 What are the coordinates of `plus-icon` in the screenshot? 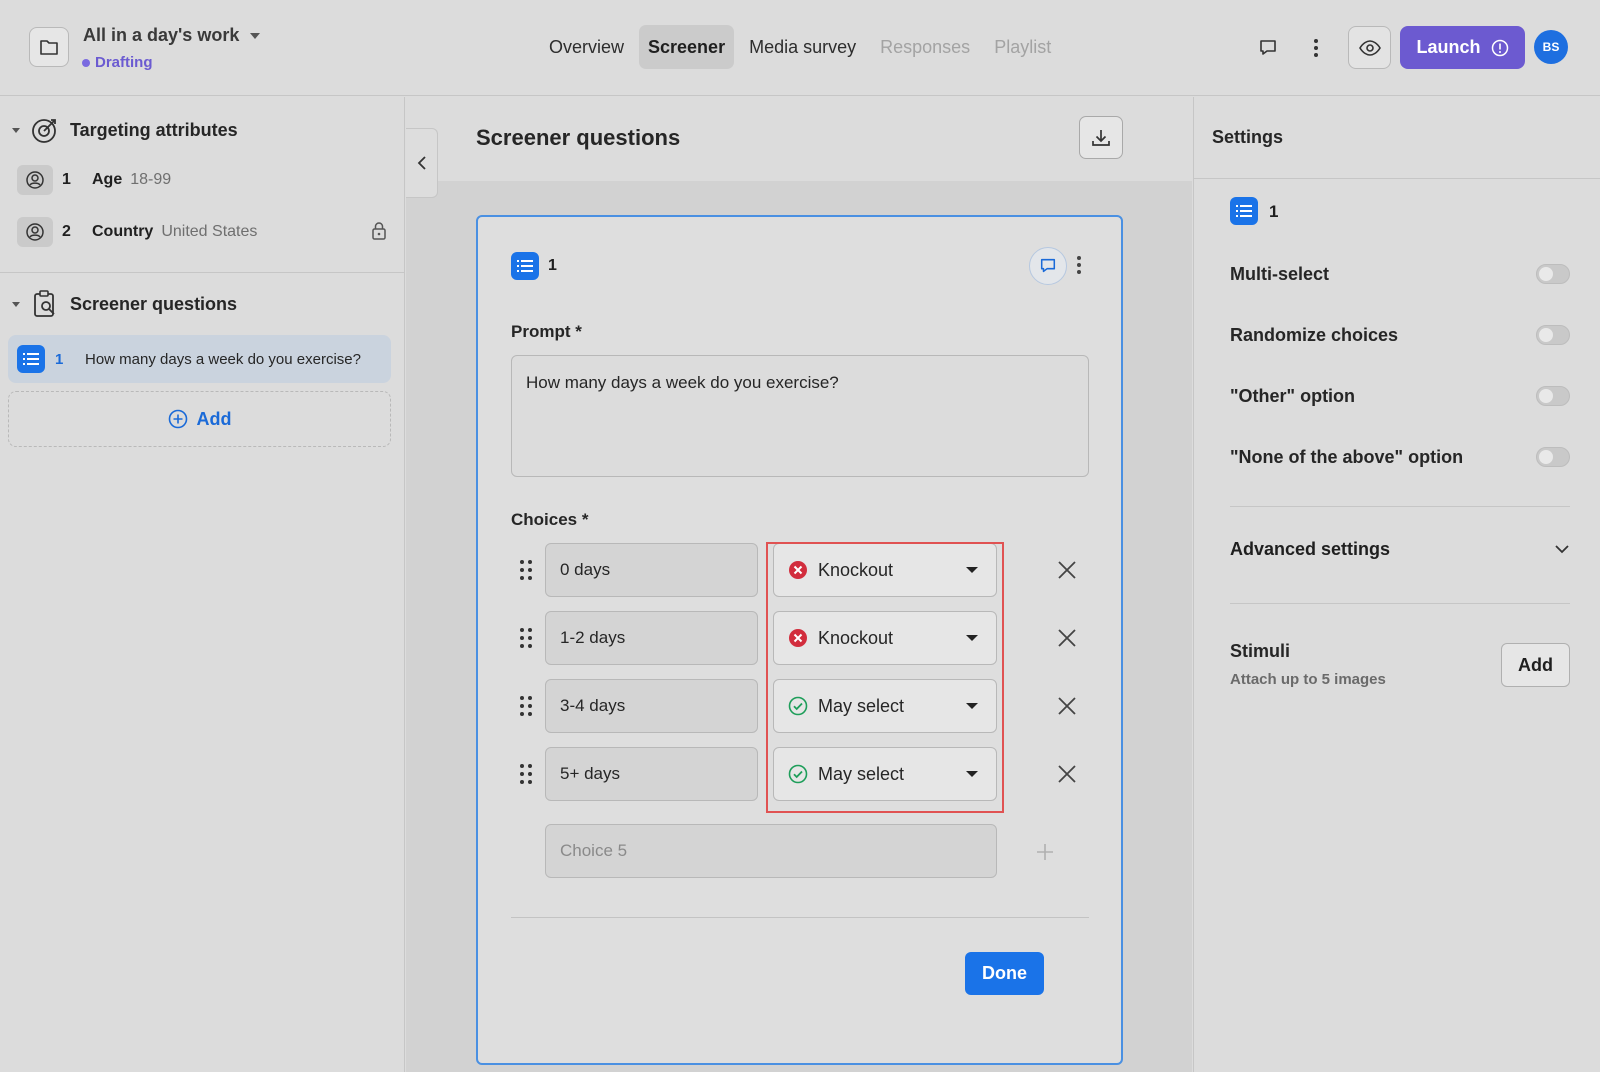 It's located at (1045, 852).